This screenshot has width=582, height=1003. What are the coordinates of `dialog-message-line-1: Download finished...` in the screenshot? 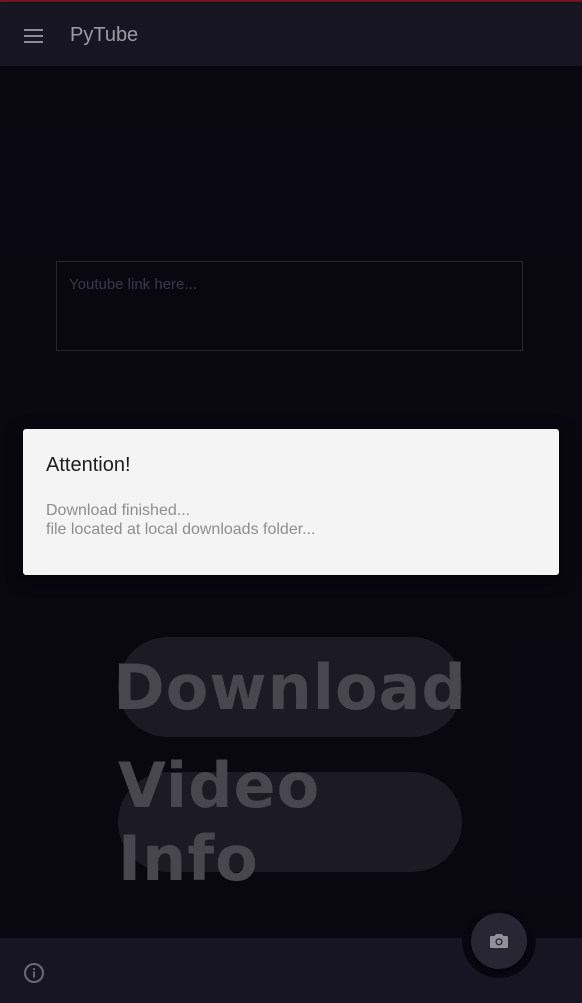 It's located at (118, 510).